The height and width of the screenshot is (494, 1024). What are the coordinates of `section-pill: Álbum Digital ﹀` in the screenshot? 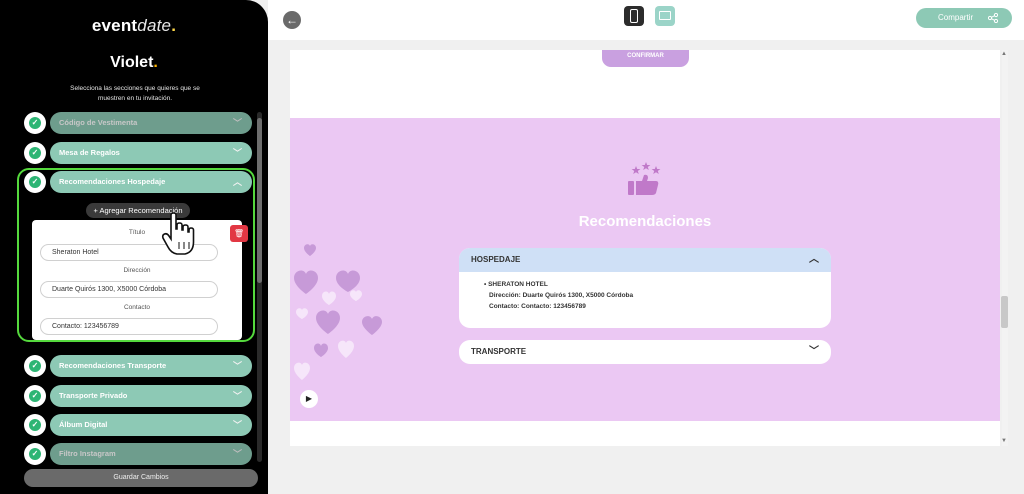 It's located at (151, 425).